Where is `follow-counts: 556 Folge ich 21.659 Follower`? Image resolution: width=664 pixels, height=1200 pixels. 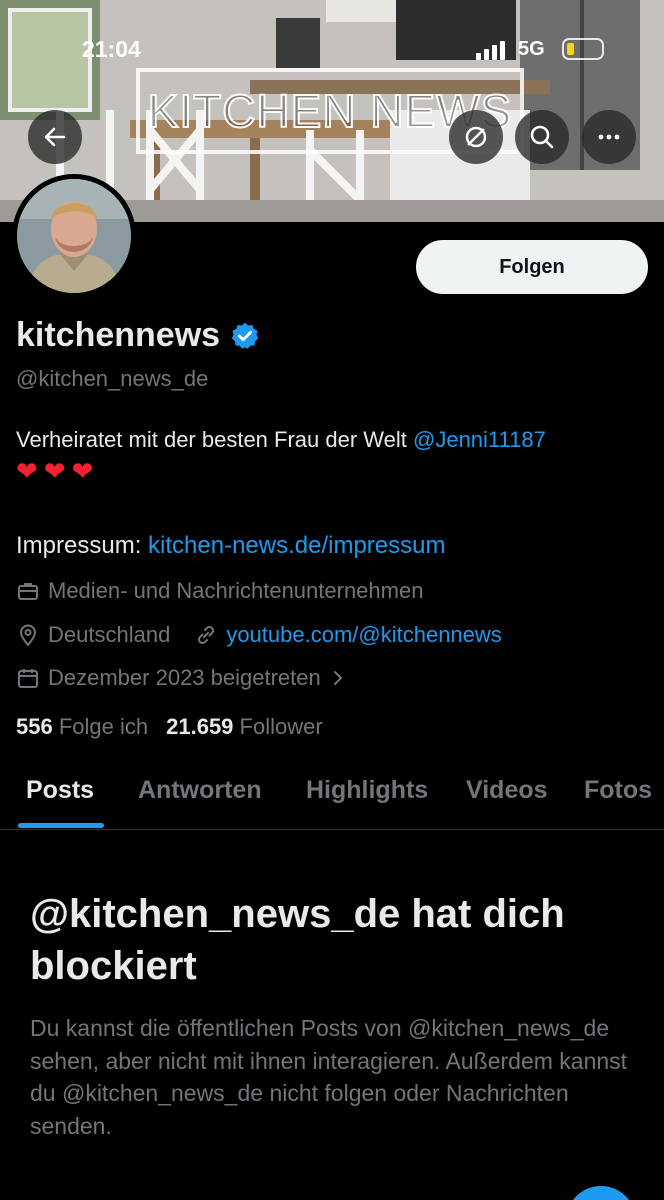
follow-counts: 556 Folge ich 21.659 Follower is located at coordinates (169, 727).